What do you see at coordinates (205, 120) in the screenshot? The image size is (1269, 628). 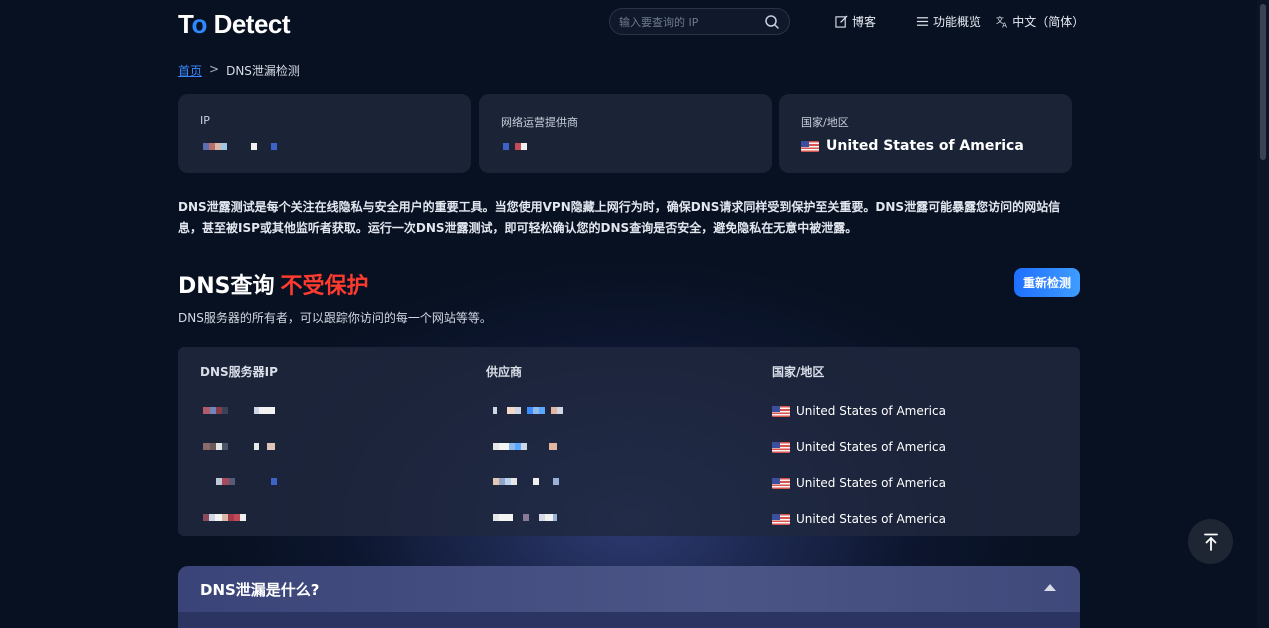 I see `ip-label: IP` at bounding box center [205, 120].